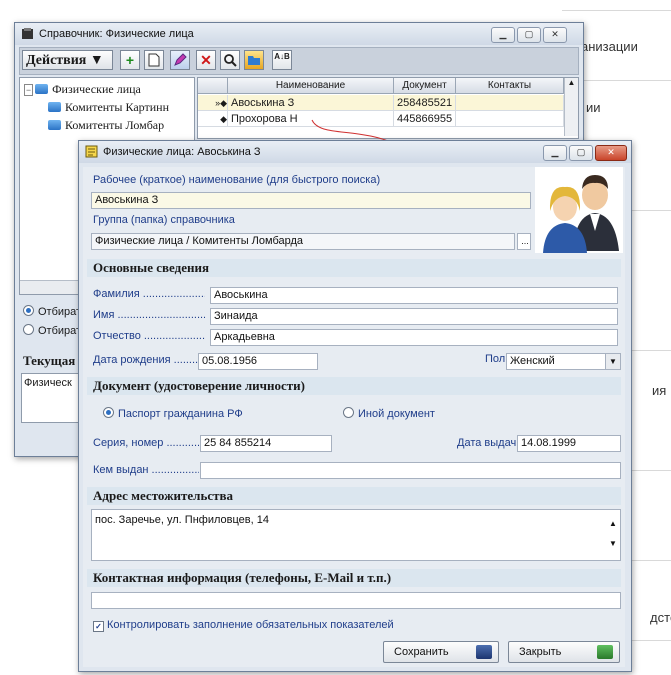  Describe the element at coordinates (581, 153) in the screenshot. I see `dialog-maximize-button: ▢` at that location.